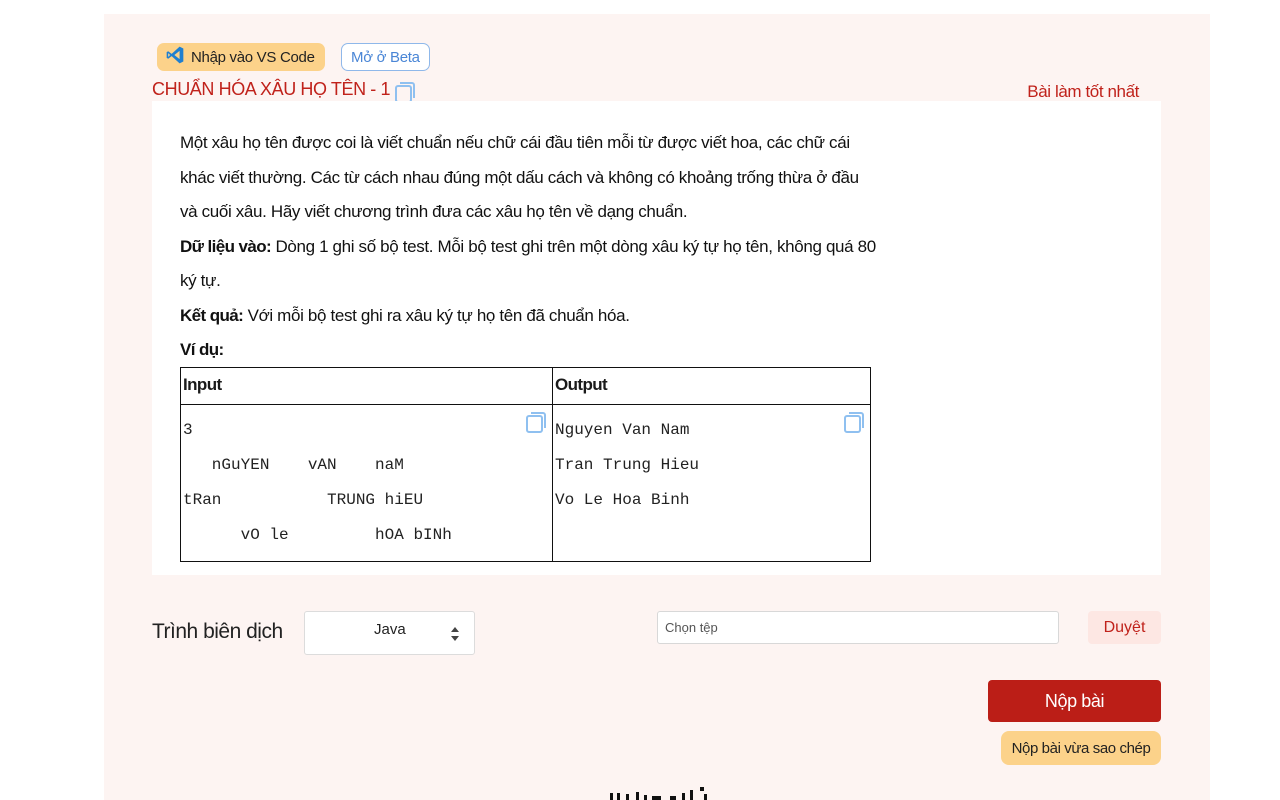  What do you see at coordinates (390, 629) in the screenshot?
I see `compiler-select-value: Java` at bounding box center [390, 629].